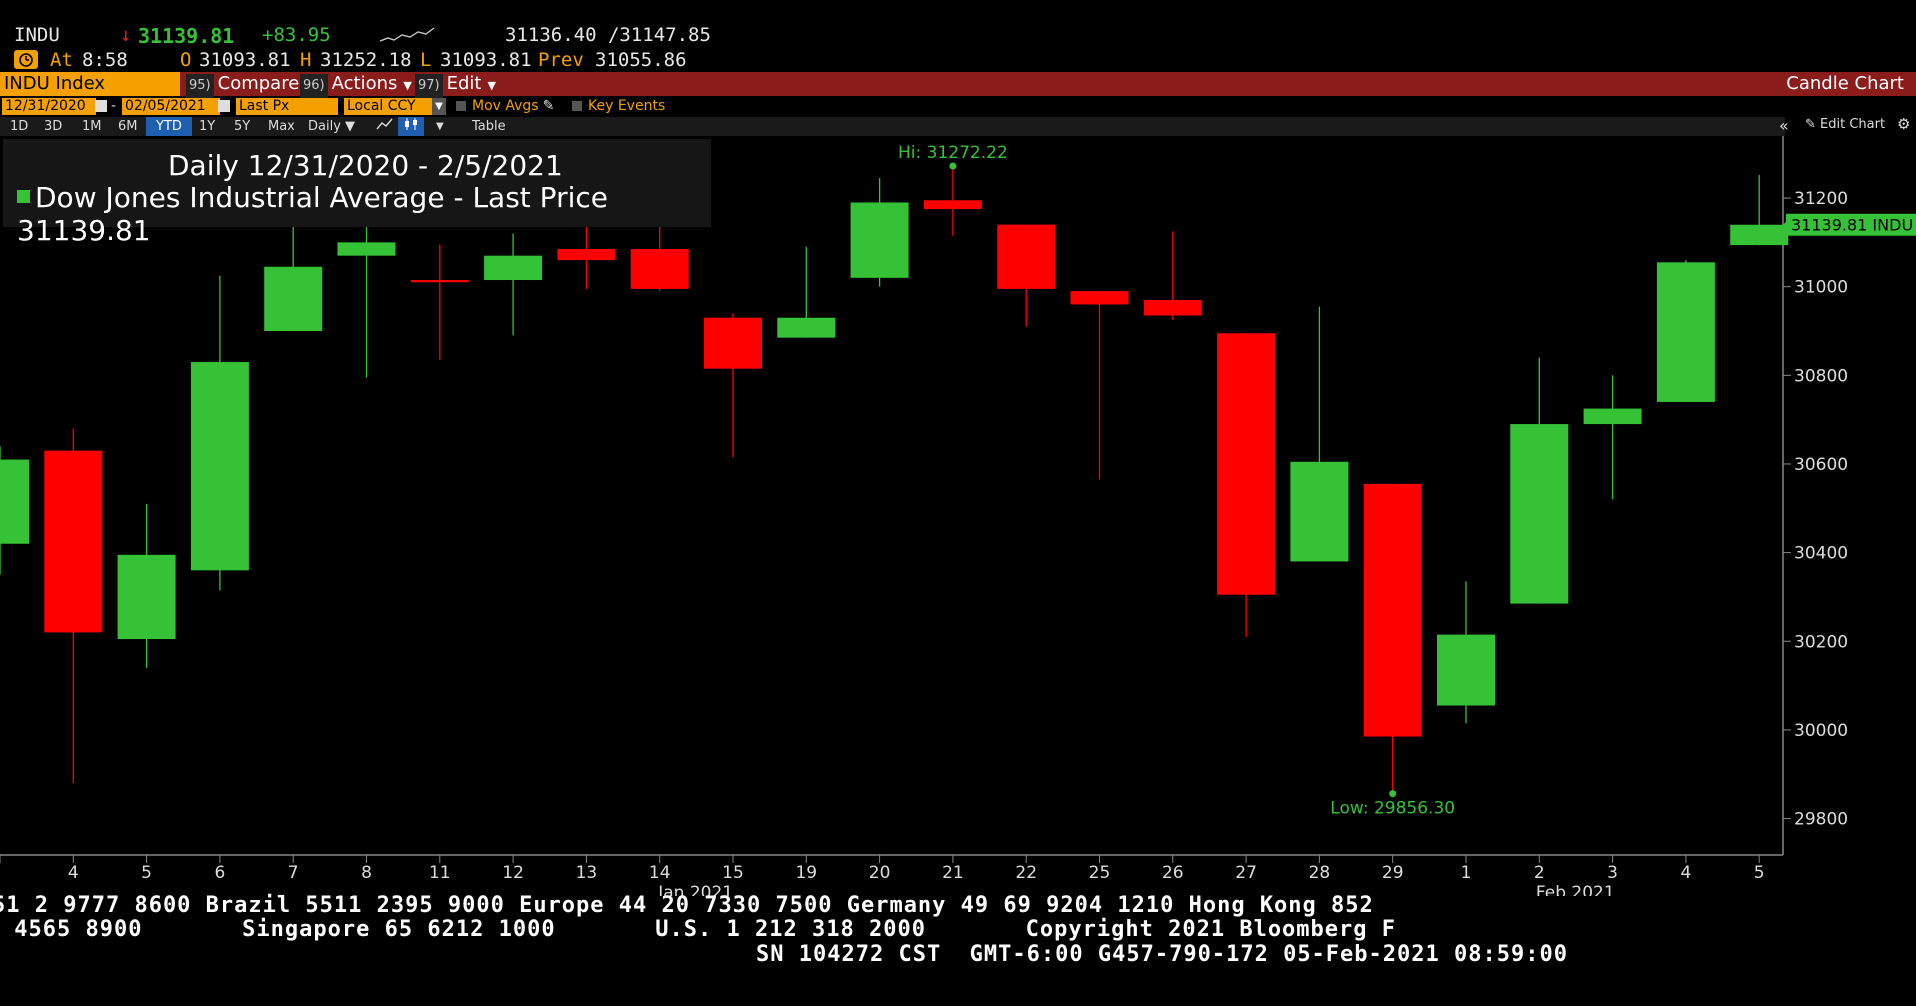  I want to click on key-events-toggle: Key Events, so click(618, 106).